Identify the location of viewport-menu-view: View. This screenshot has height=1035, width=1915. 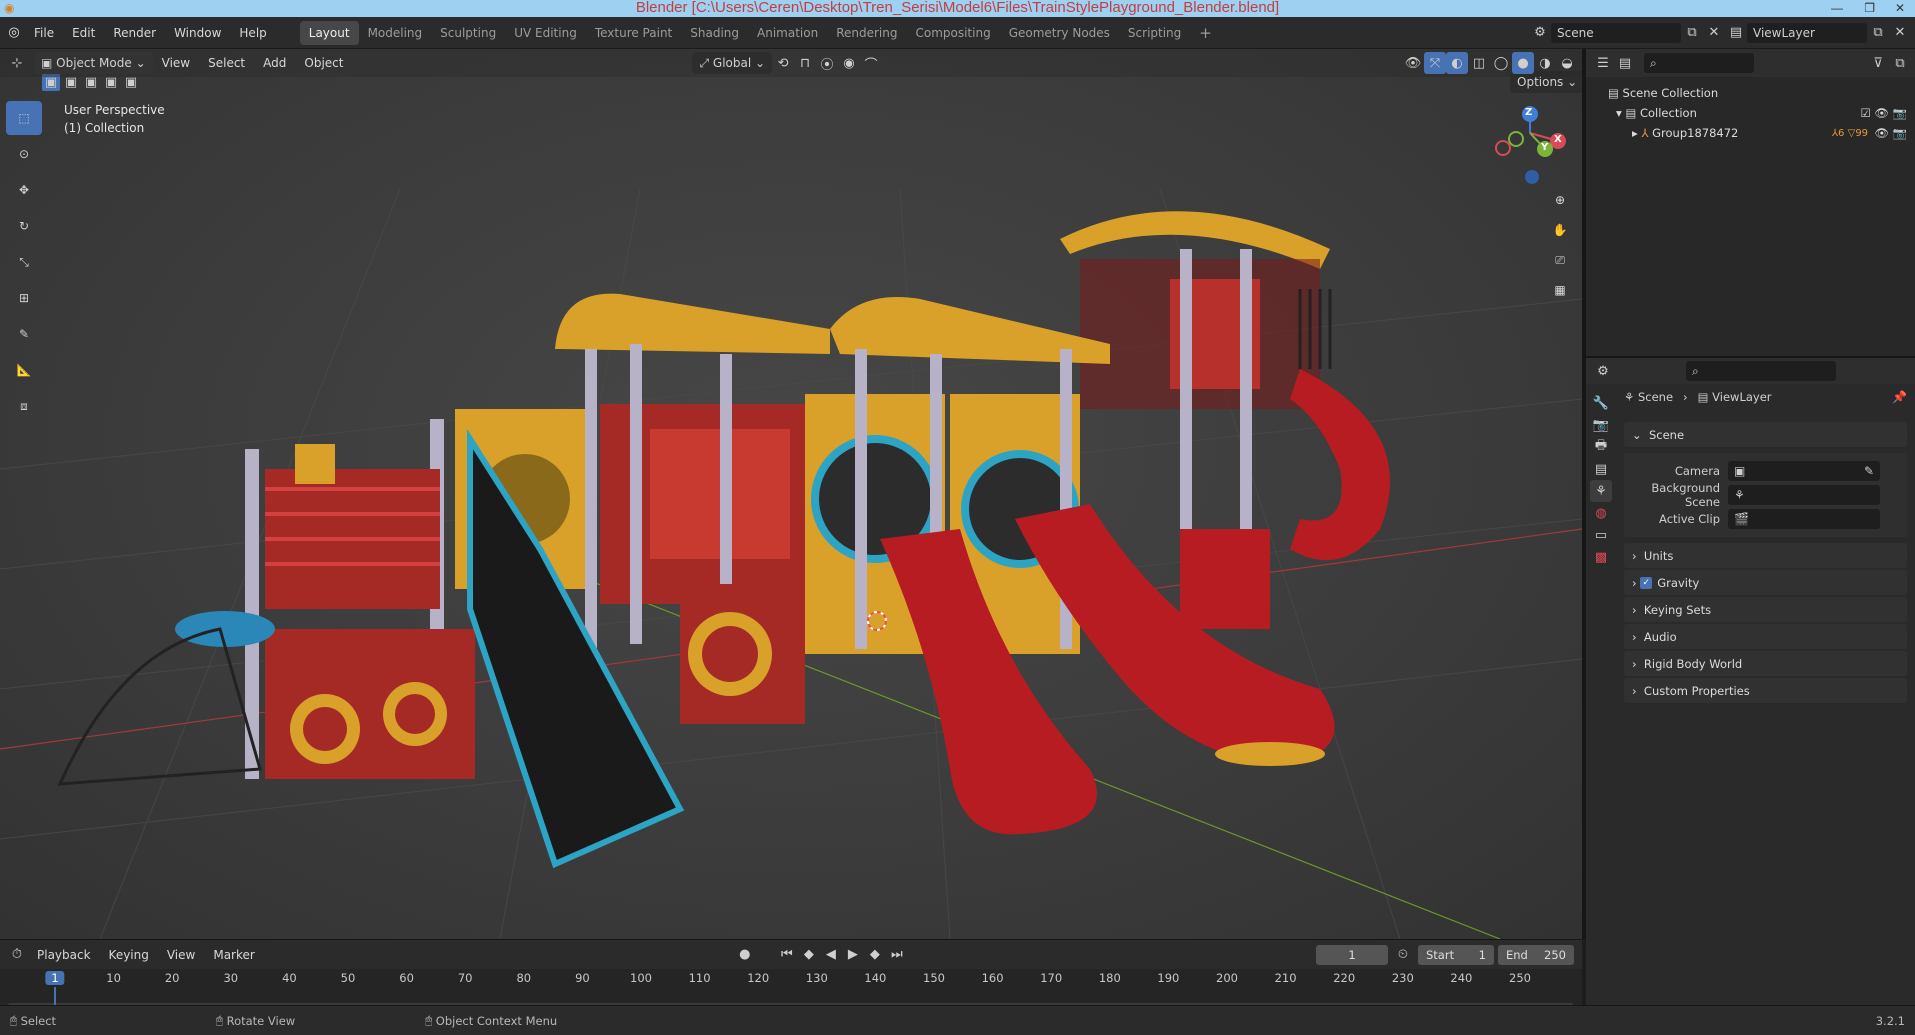
(176, 63).